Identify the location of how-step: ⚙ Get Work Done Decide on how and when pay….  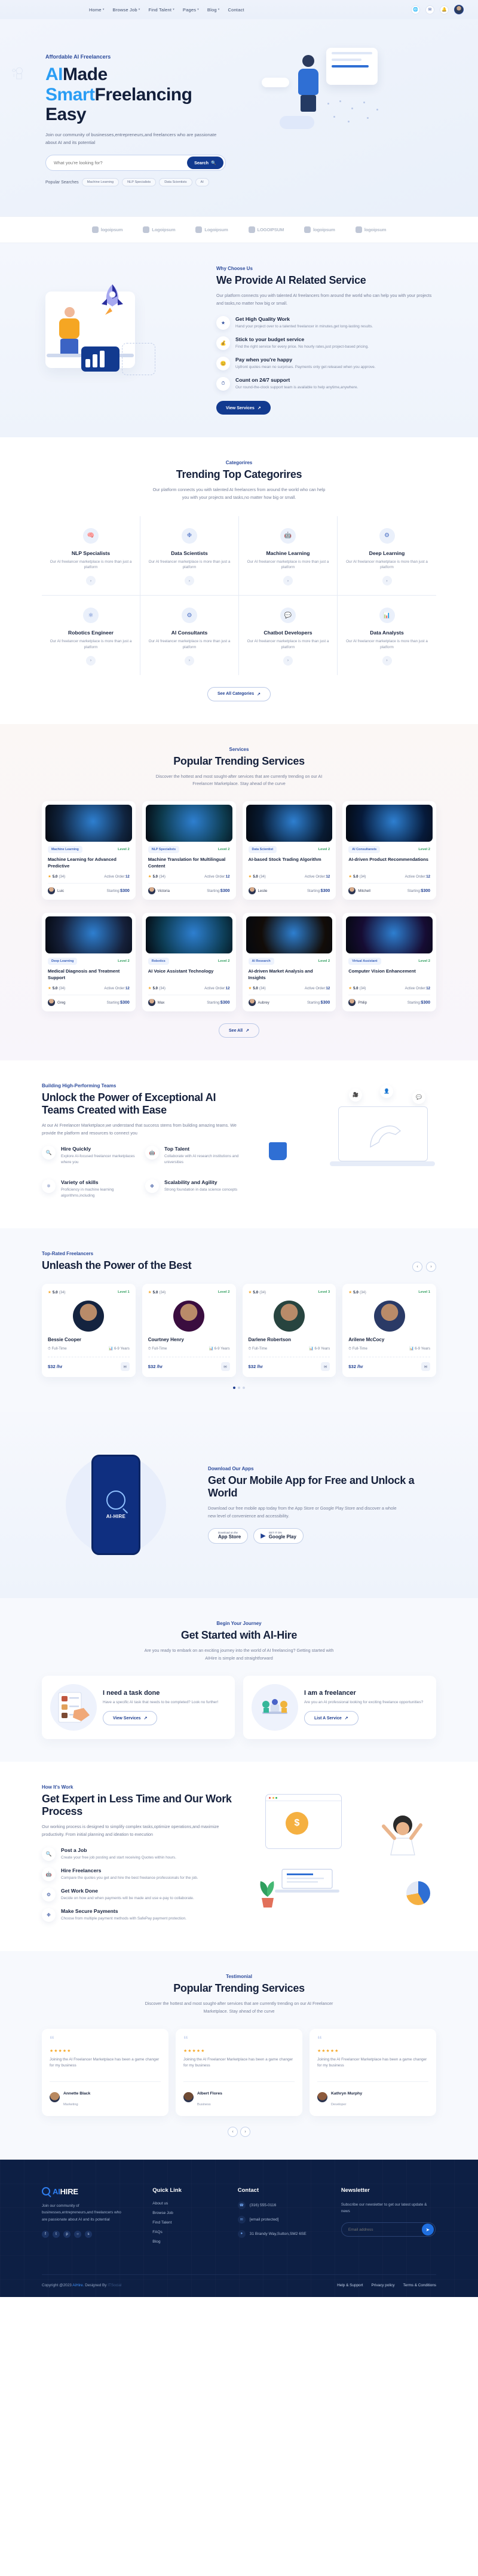
(143, 1894).